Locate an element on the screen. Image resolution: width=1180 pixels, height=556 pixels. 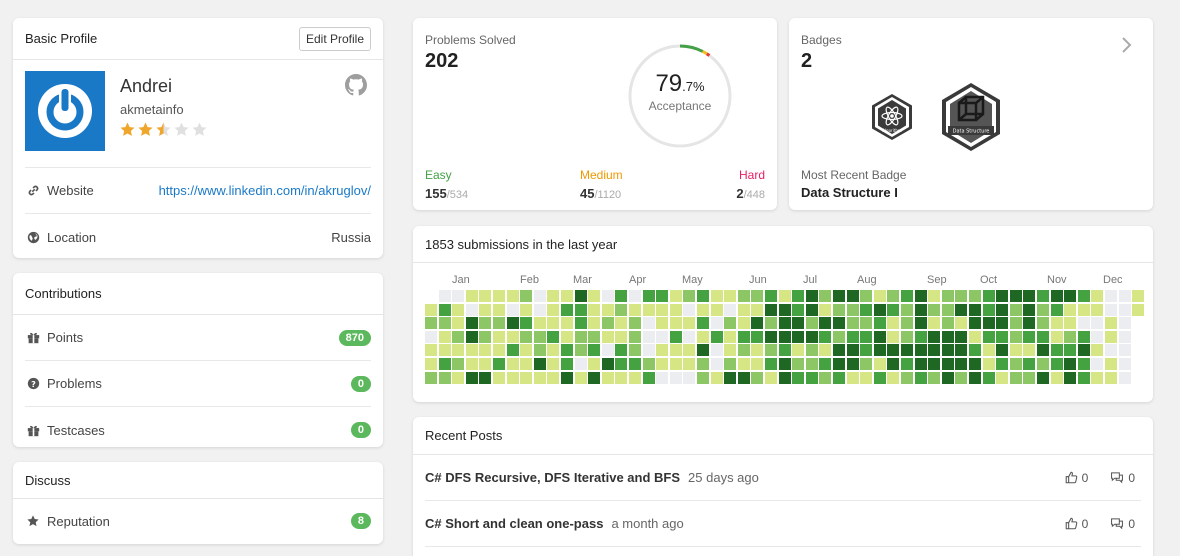
post-likes: 0 is located at coordinates (1076, 478).